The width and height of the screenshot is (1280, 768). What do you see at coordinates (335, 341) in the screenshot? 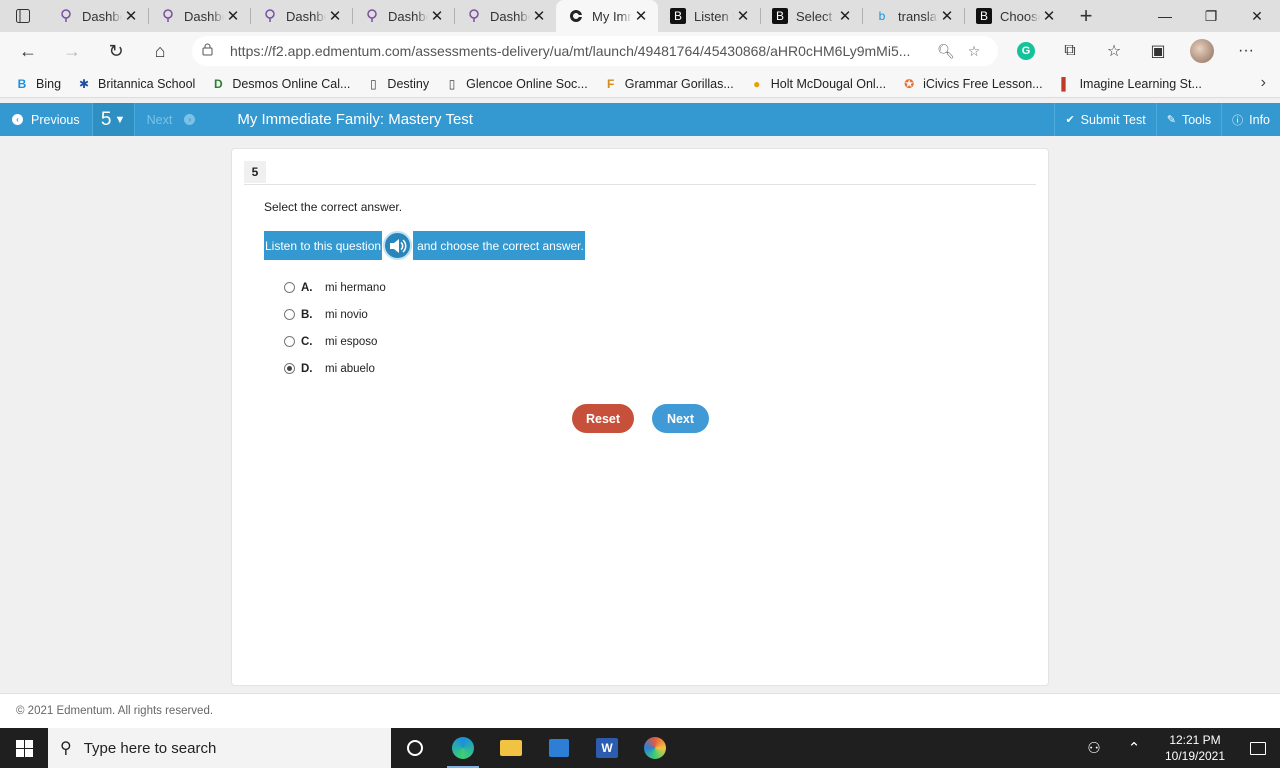
I see `choice-c: C. mi esposo` at bounding box center [335, 341].